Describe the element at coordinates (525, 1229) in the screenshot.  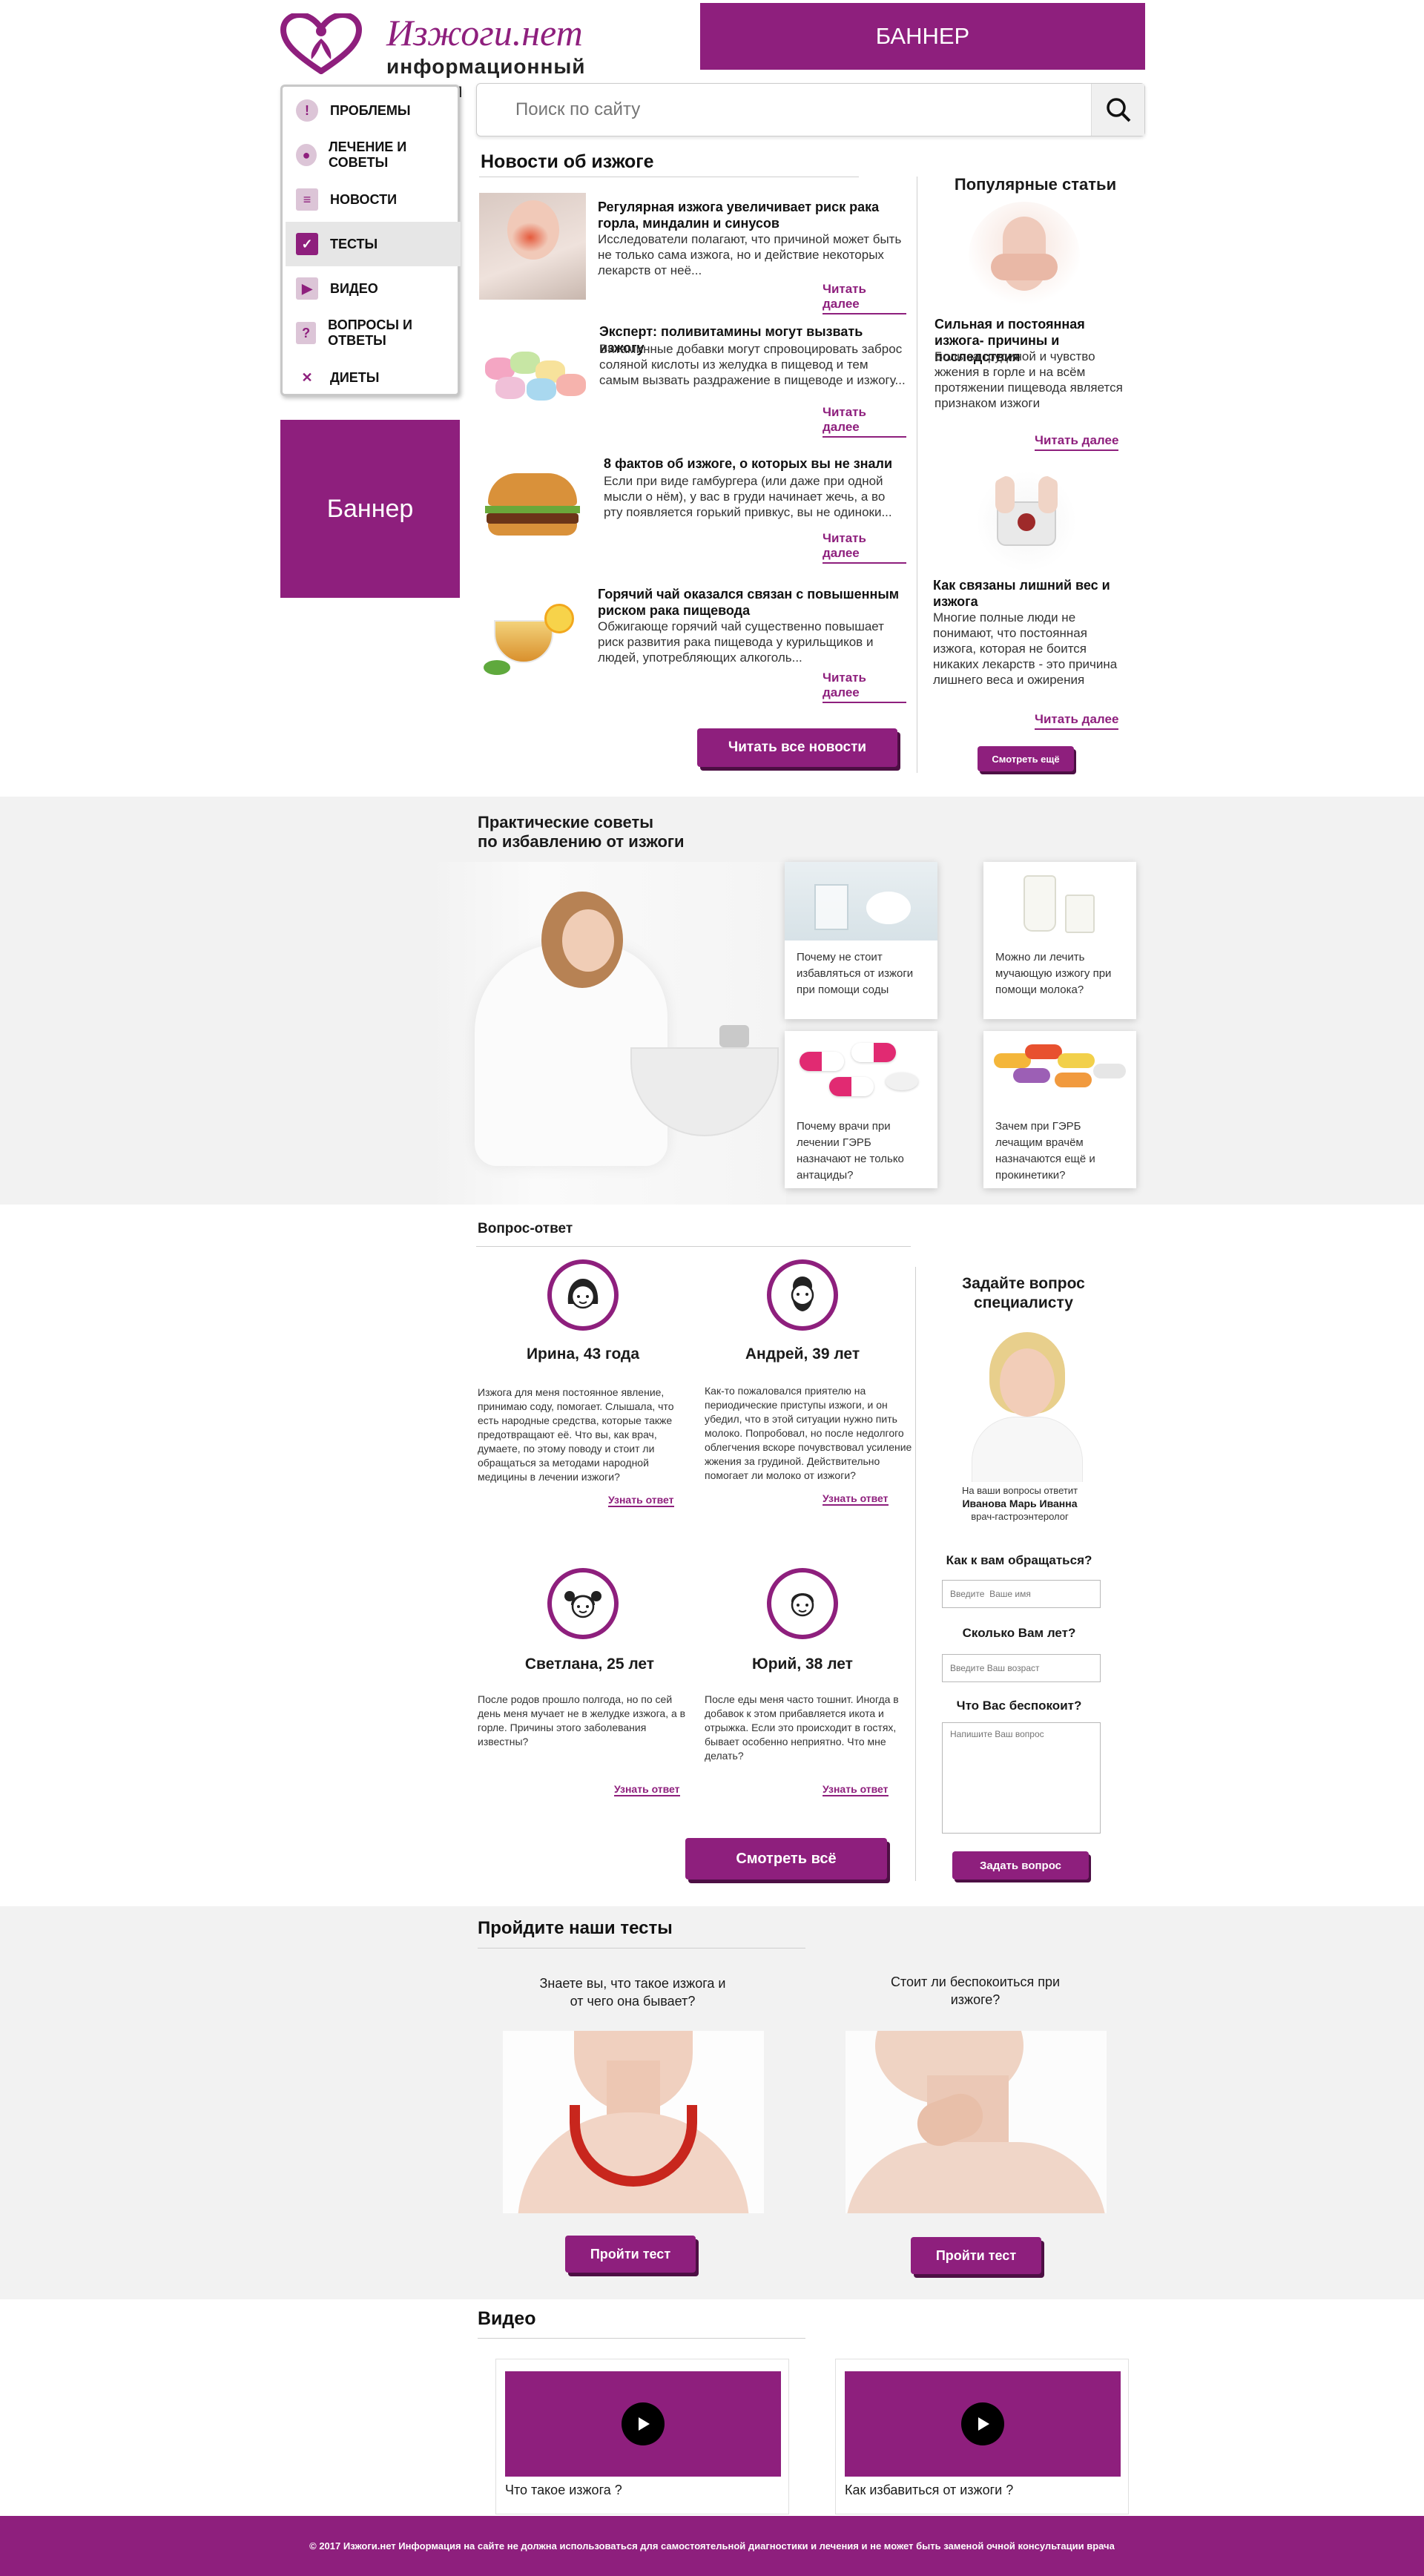
I see `qa-heading: Вопрос-ответ` at that location.